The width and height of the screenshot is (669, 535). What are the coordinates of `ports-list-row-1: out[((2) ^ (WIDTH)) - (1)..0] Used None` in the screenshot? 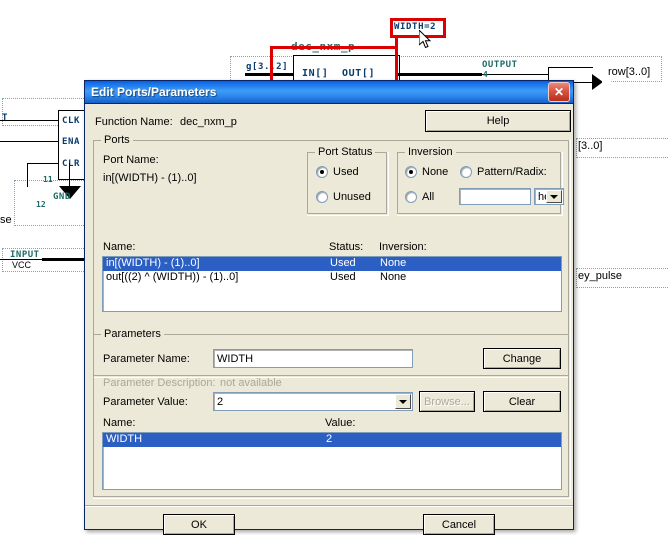 It's located at (332, 278).